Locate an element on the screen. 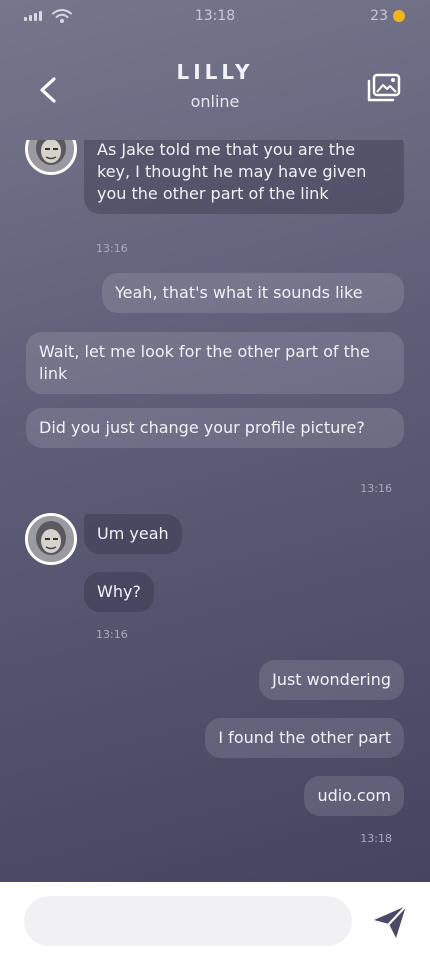 The height and width of the screenshot is (960, 430). status-time: 13:18 is located at coordinates (215, 16).